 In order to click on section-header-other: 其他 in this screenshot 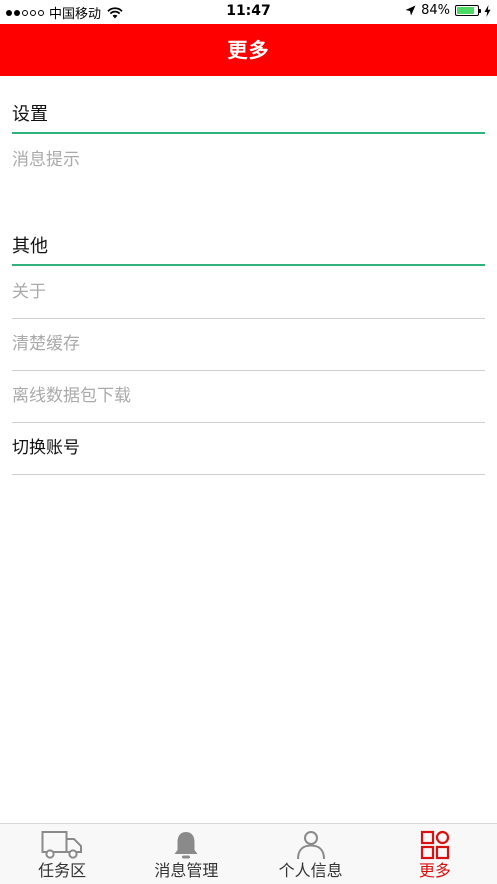, I will do `click(248, 248)`.